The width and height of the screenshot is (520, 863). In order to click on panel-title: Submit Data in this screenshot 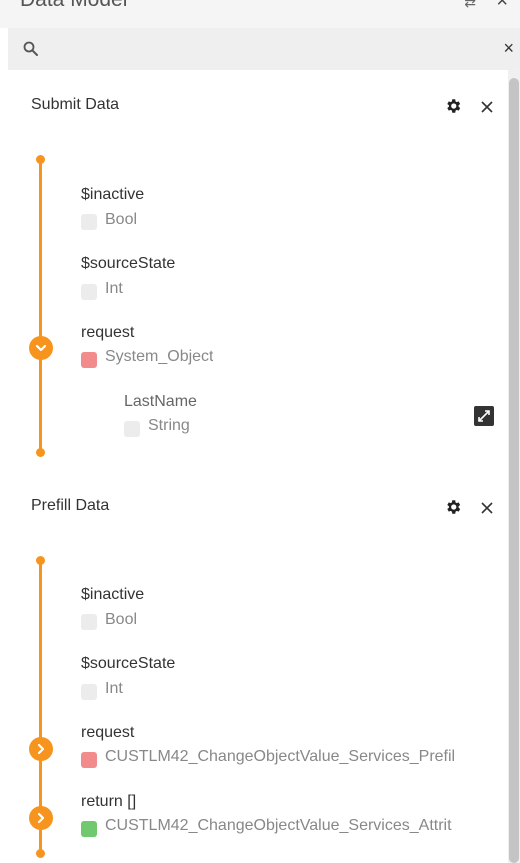, I will do `click(75, 104)`.